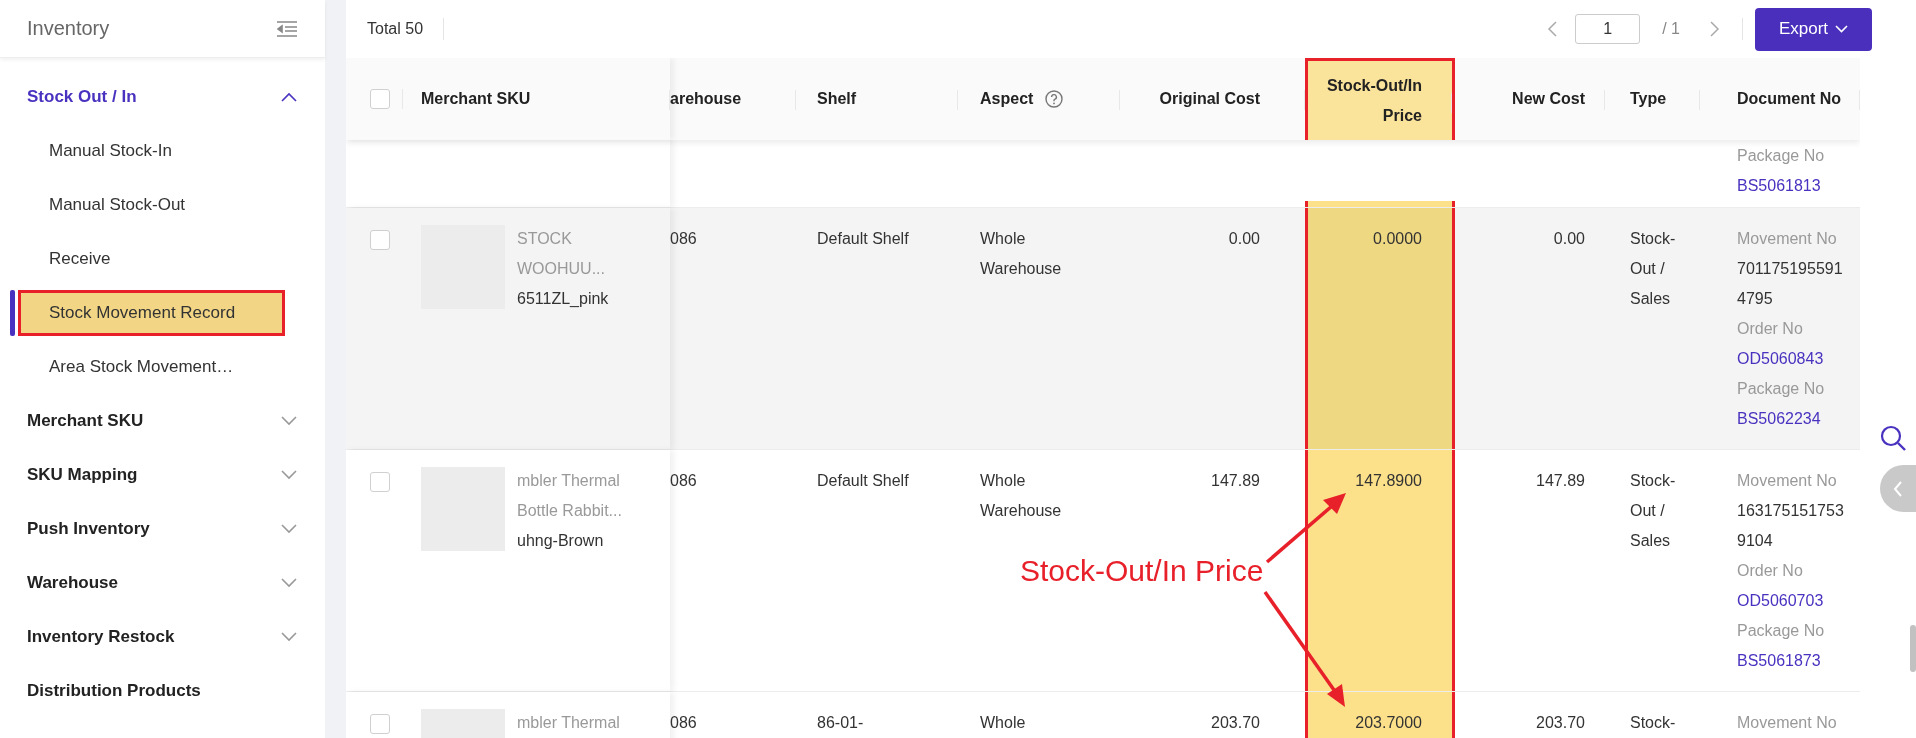  What do you see at coordinates (1671, 29) in the screenshot?
I see `page-total: / 1` at bounding box center [1671, 29].